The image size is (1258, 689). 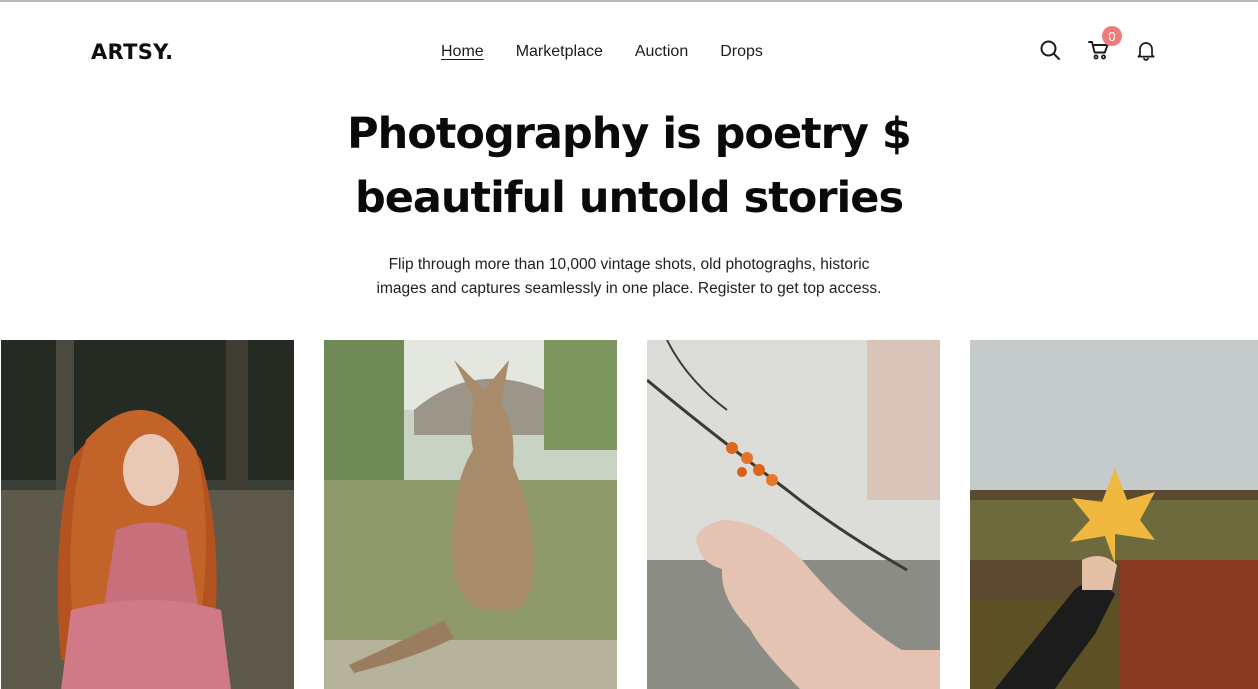 I want to click on photo-card-berries, so click(x=793, y=514).